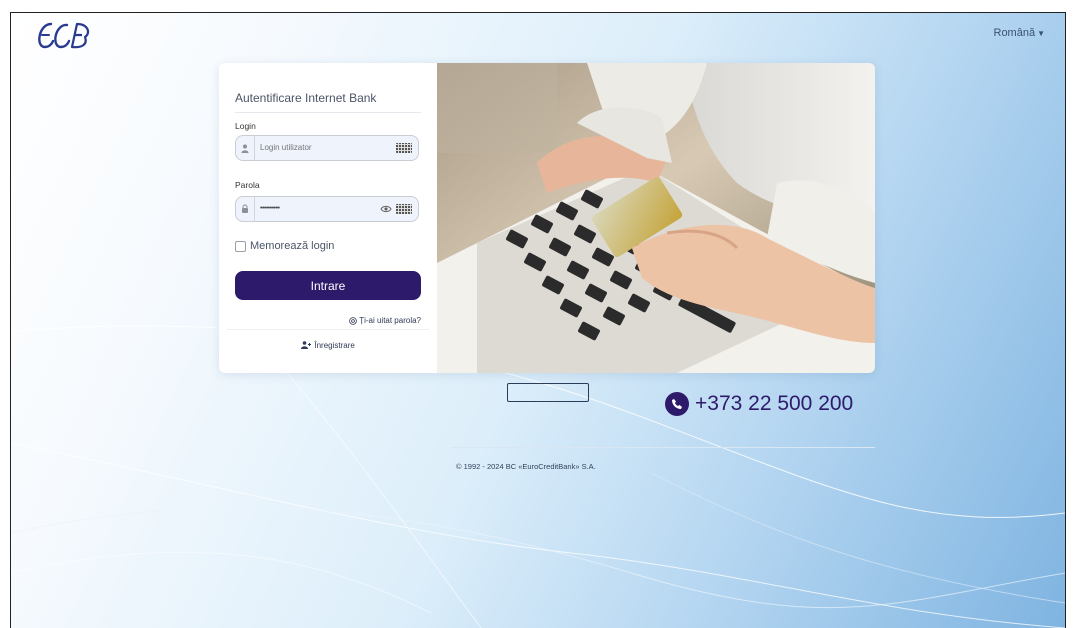 The width and height of the screenshot is (1074, 628). I want to click on password-field: ••••••••••, so click(327, 209).